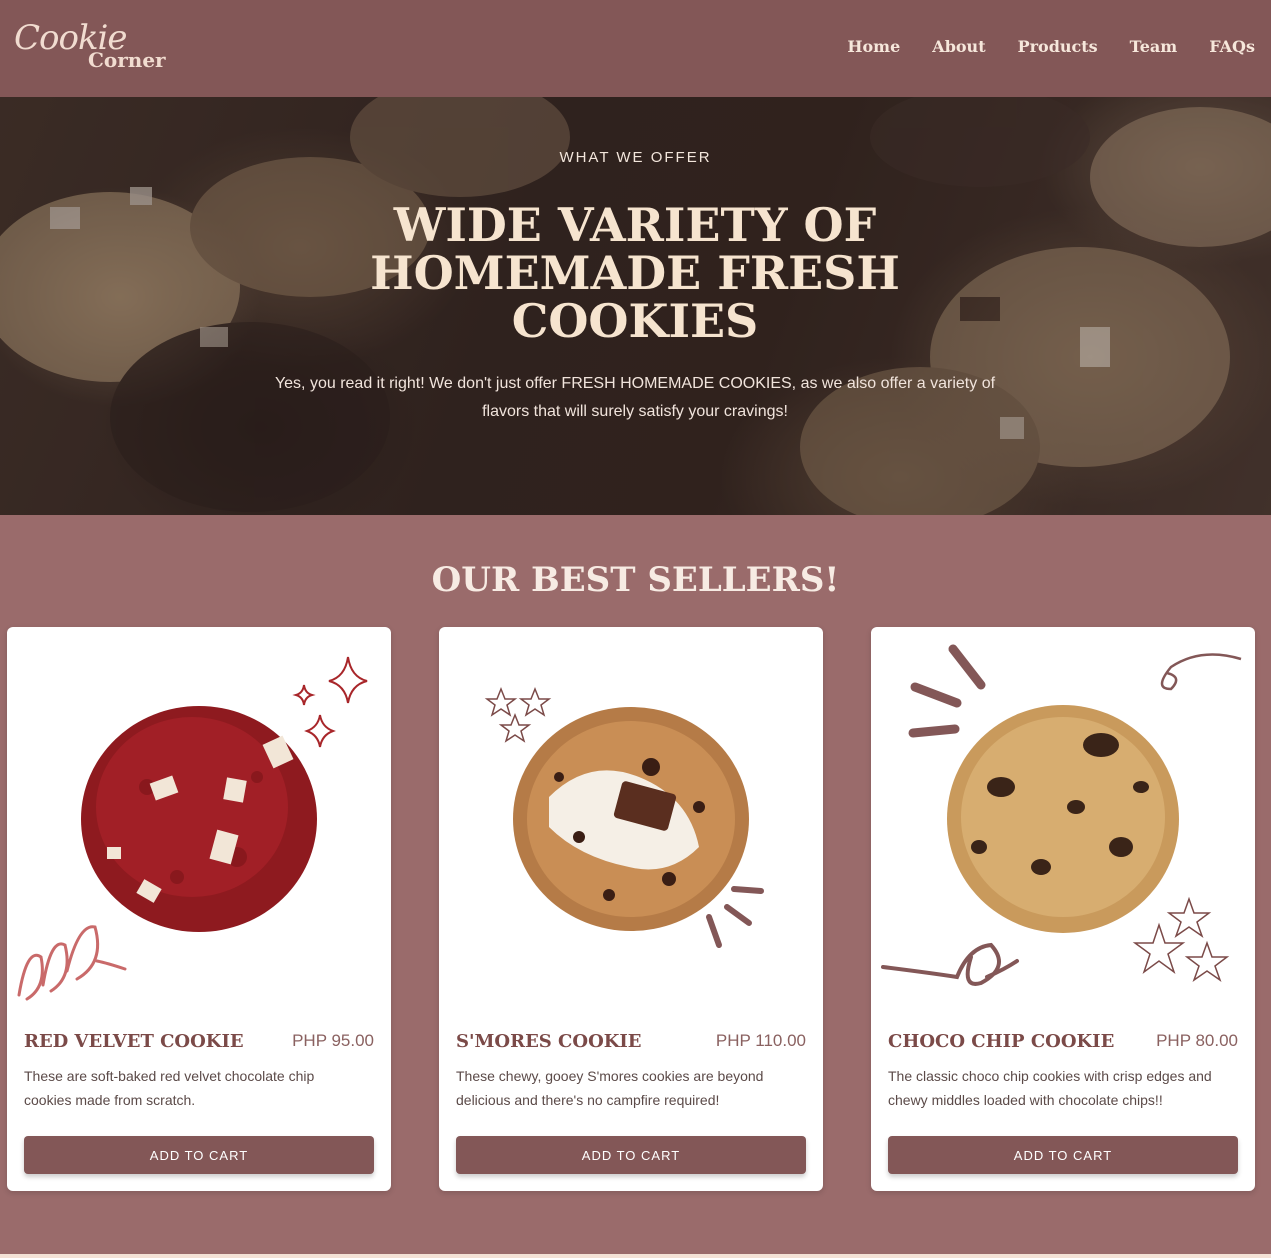 The image size is (1271, 1258). What do you see at coordinates (873, 46) in the screenshot?
I see `nav-home-link: Home` at bounding box center [873, 46].